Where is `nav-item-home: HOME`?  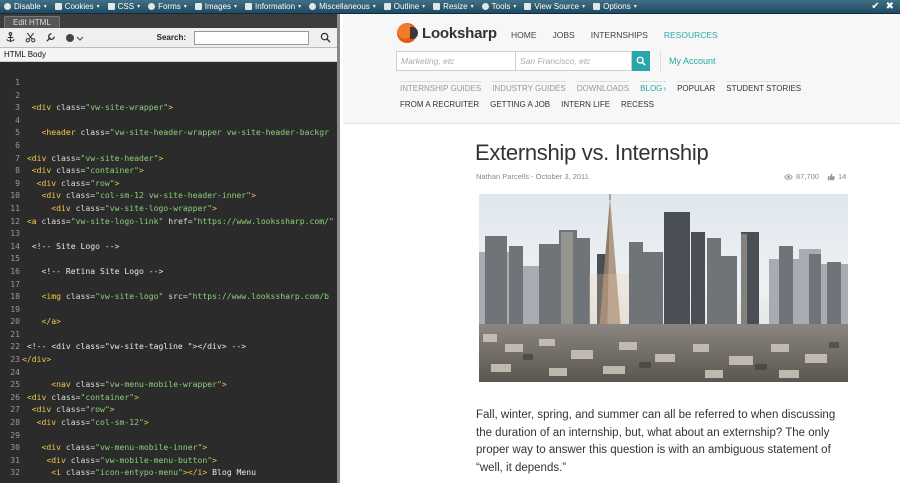
nav-item-home: HOME is located at coordinates (524, 35).